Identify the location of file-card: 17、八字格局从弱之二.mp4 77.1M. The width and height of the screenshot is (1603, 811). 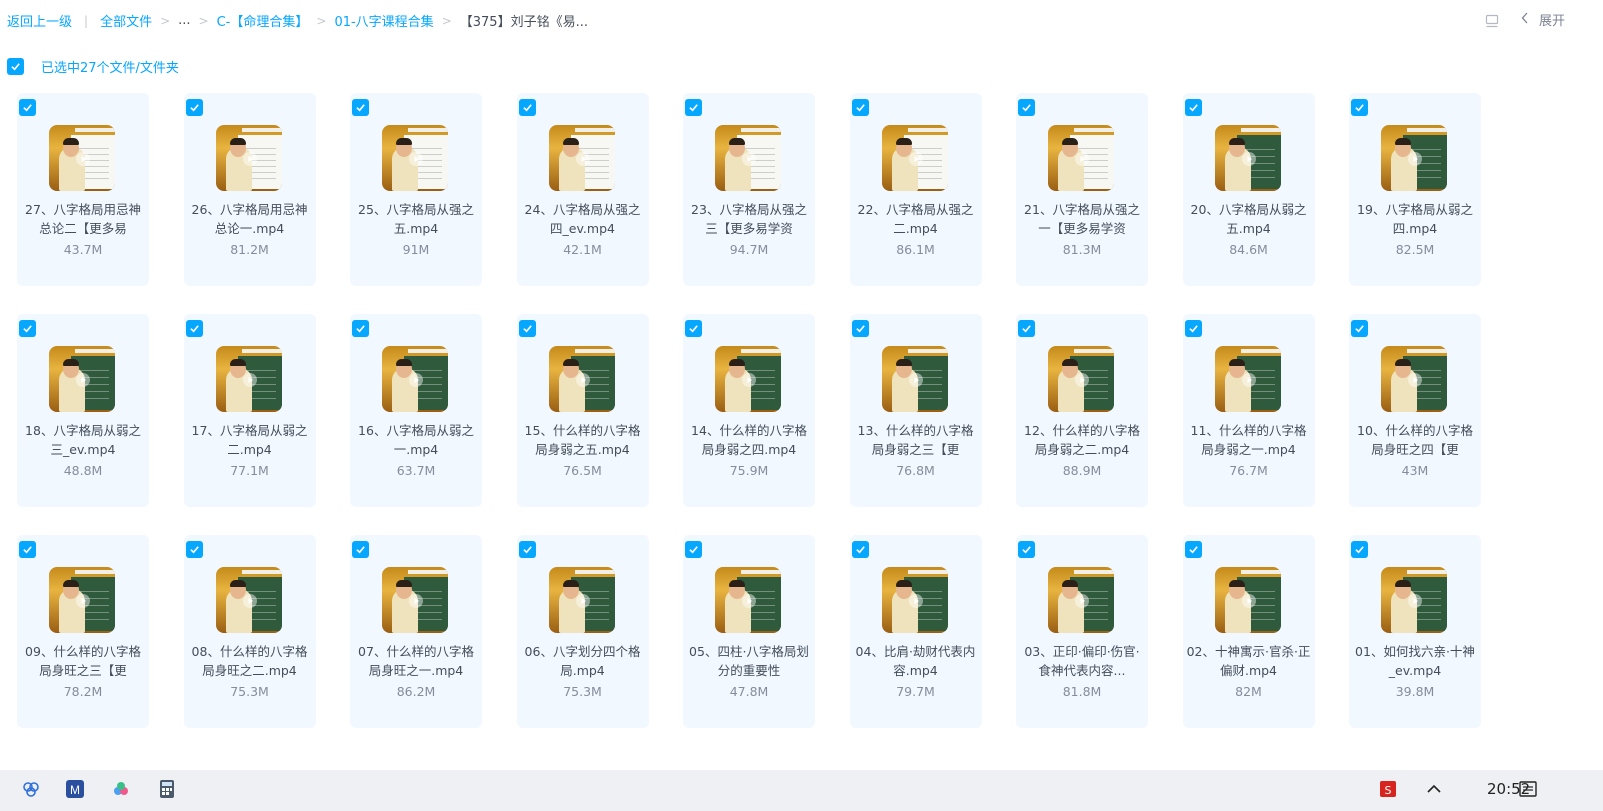
(249, 410).